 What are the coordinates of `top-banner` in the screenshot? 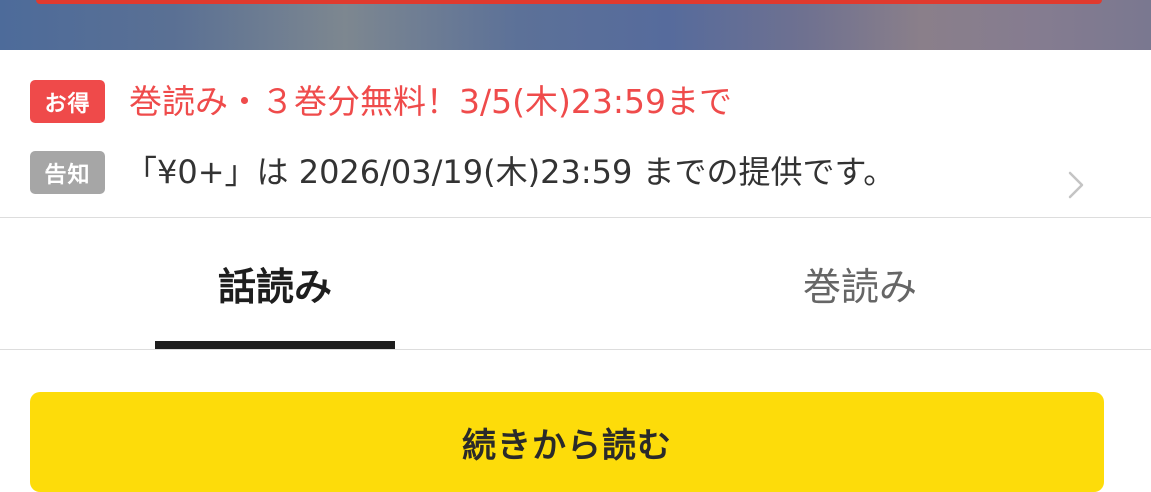 It's located at (575, 25).